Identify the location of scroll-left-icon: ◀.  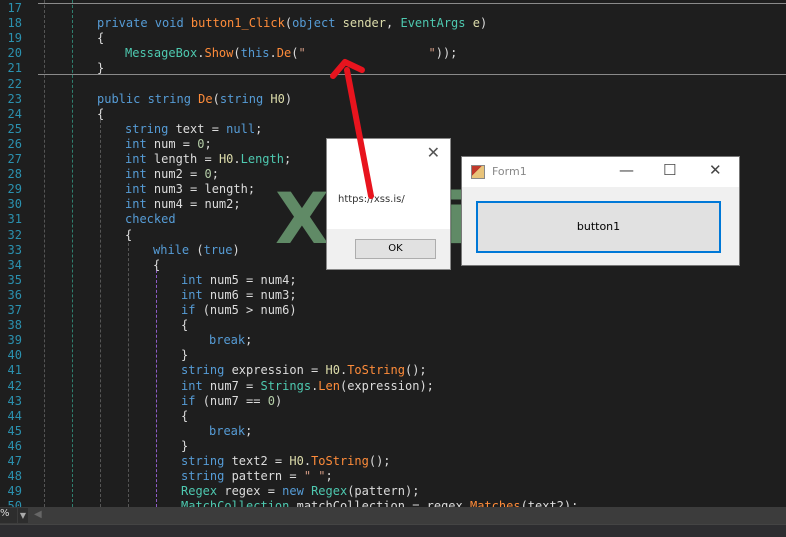
(38, 514).